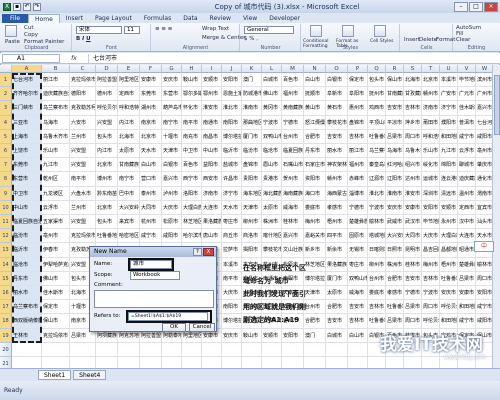 The width and height of the screenshot is (500, 400). I want to click on cell-T6: 乐山市, so click(431, 151).